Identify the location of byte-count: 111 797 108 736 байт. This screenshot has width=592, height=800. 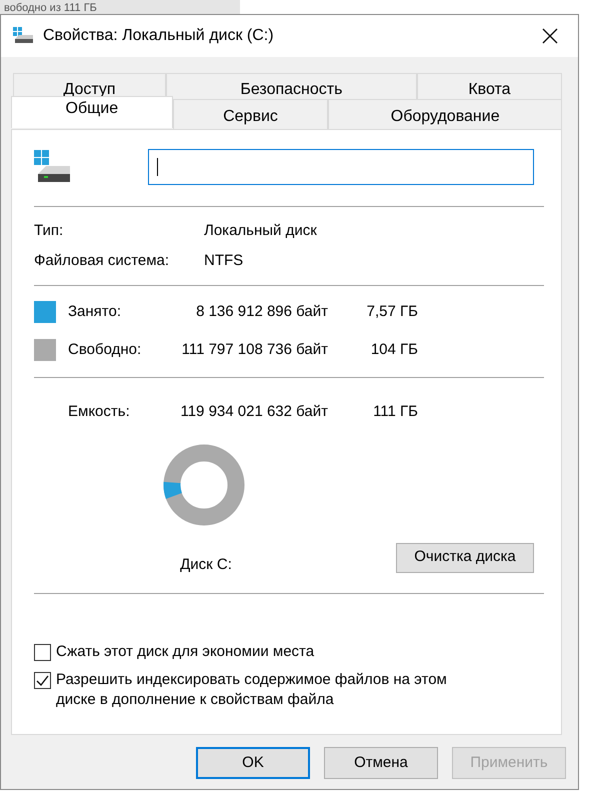
(254, 350).